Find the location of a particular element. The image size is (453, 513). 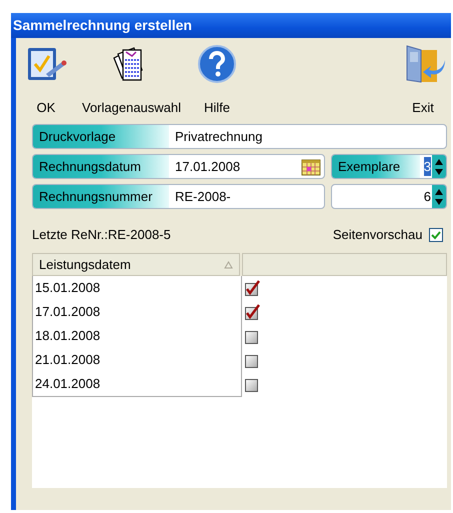

ok-button: OK is located at coordinates (46, 81).